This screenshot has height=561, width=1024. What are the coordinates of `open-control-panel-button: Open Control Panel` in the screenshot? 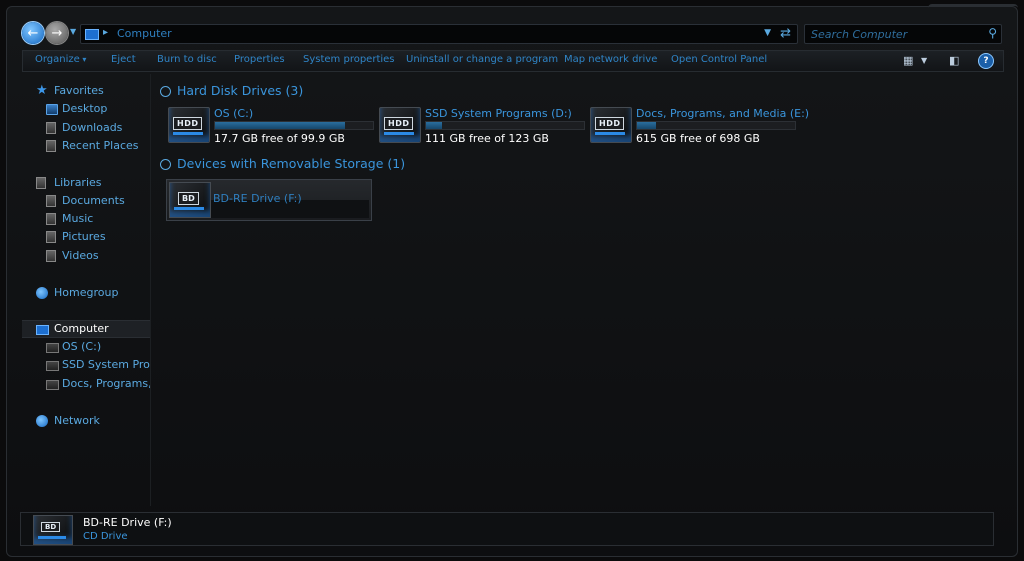 It's located at (719, 59).